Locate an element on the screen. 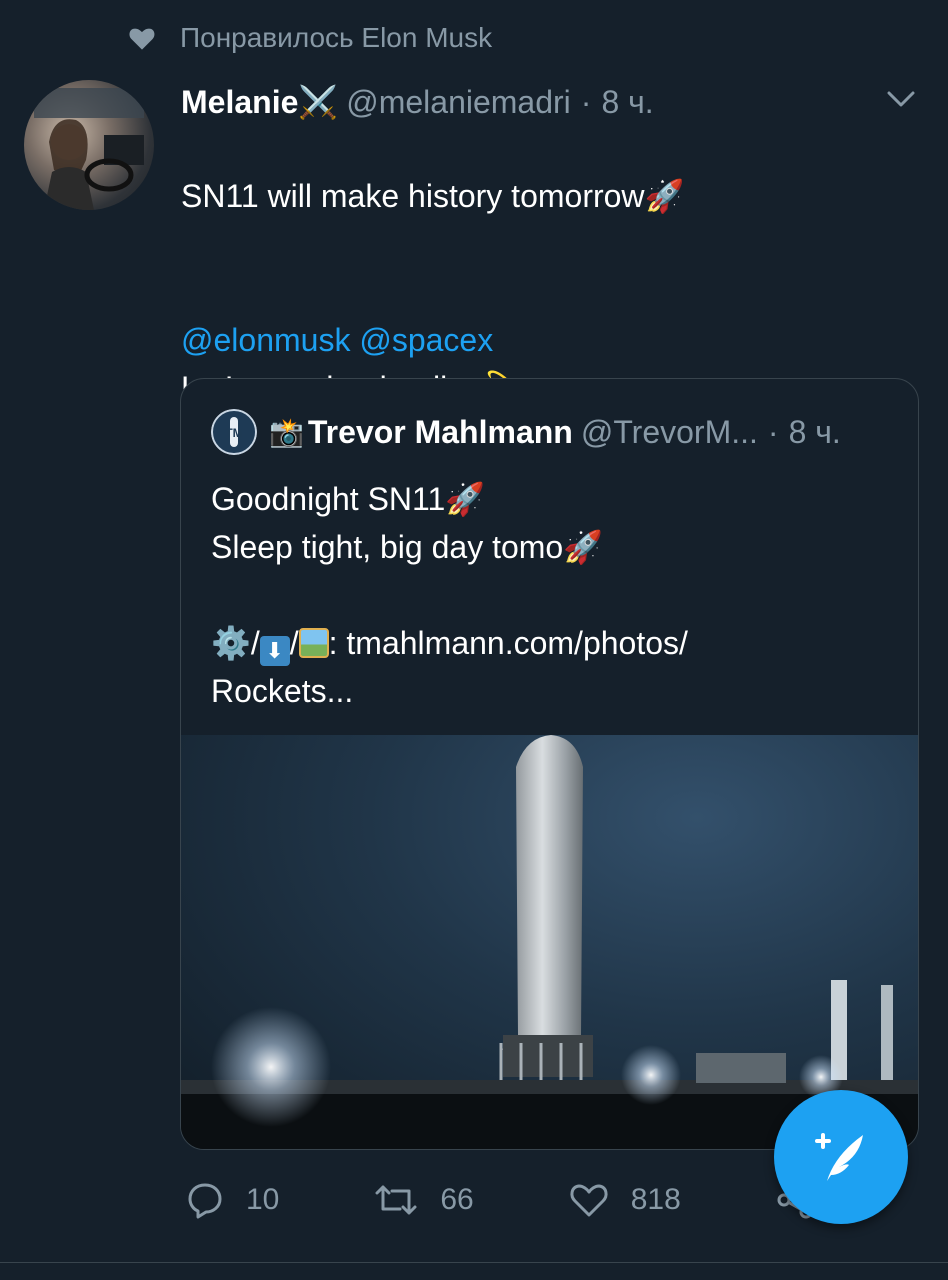 This screenshot has width=948, height=1280. link-text: : tmahlmann.com/photos/ is located at coordinates (508, 643).